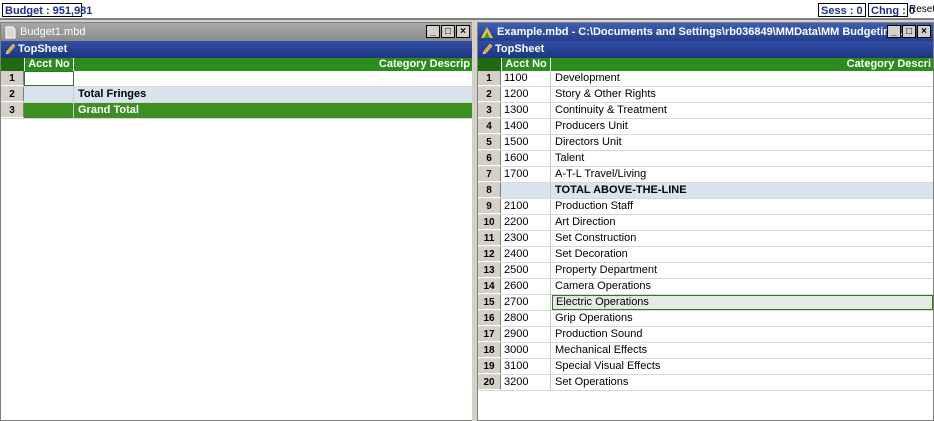  I want to click on acct-no-cell: 1500, so click(526, 142).